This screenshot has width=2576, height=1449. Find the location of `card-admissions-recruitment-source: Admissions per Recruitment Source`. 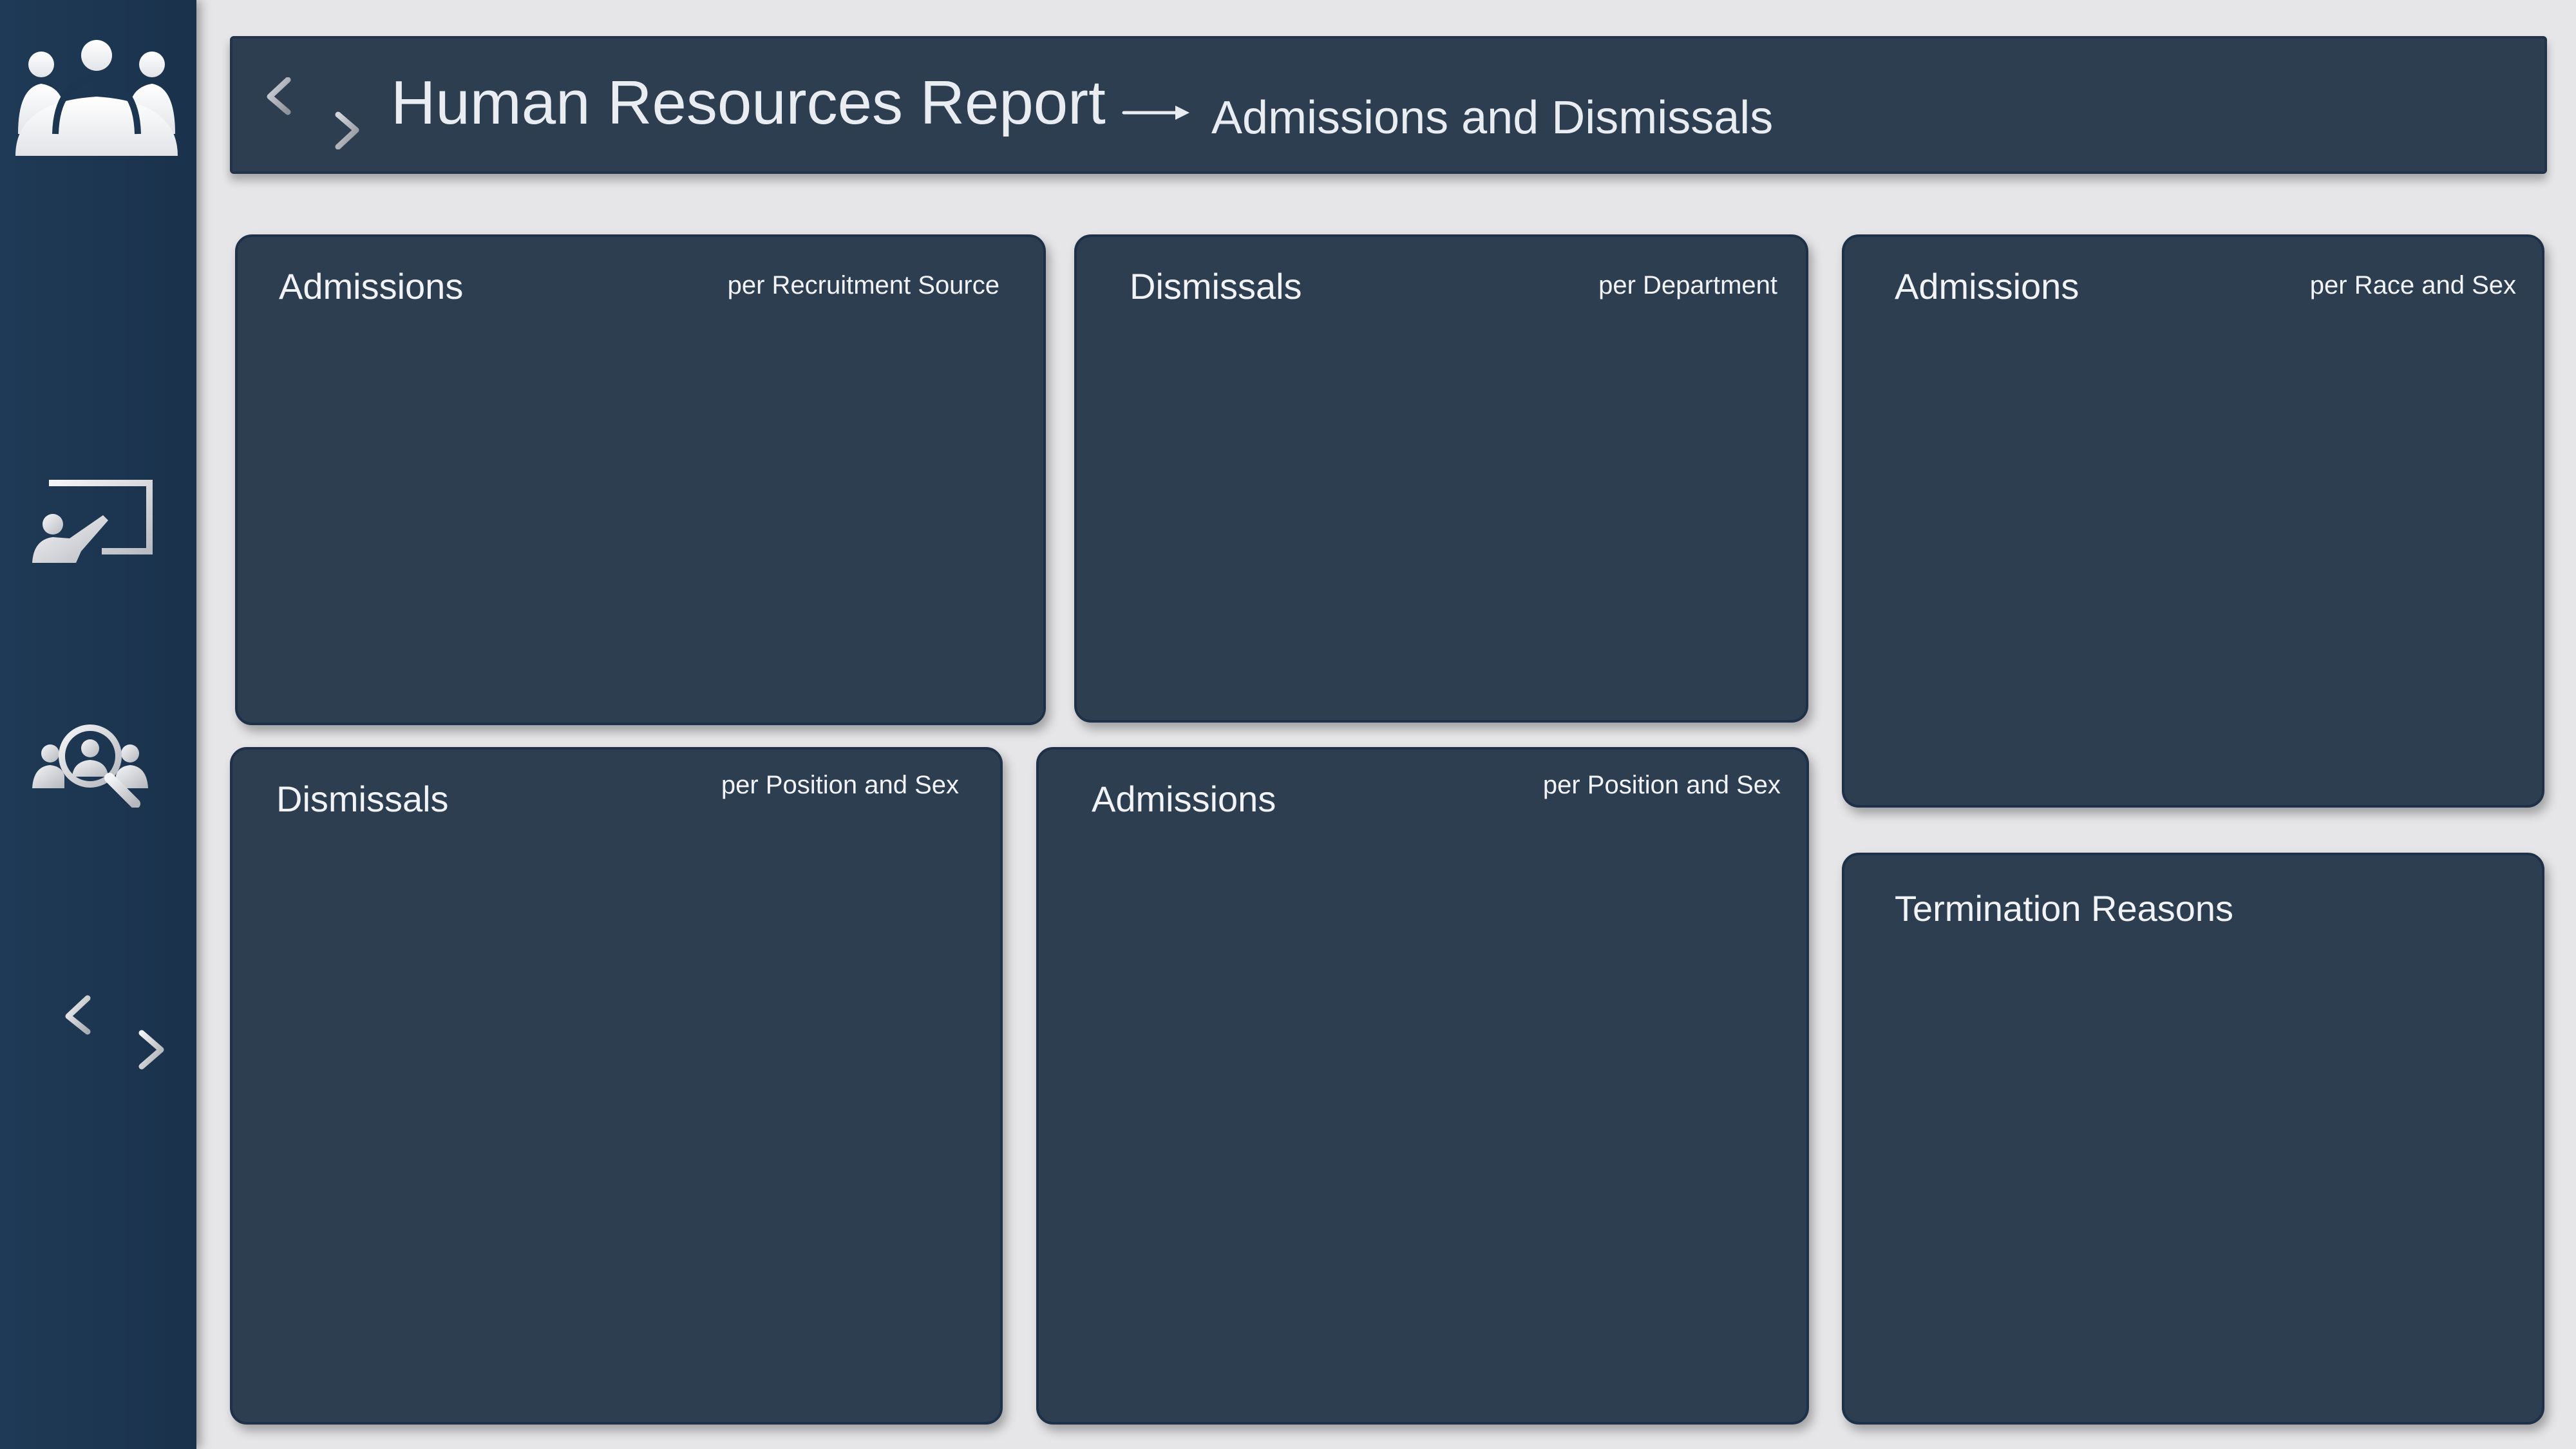

card-admissions-recruitment-source: Admissions per Recruitment Source is located at coordinates (640, 480).